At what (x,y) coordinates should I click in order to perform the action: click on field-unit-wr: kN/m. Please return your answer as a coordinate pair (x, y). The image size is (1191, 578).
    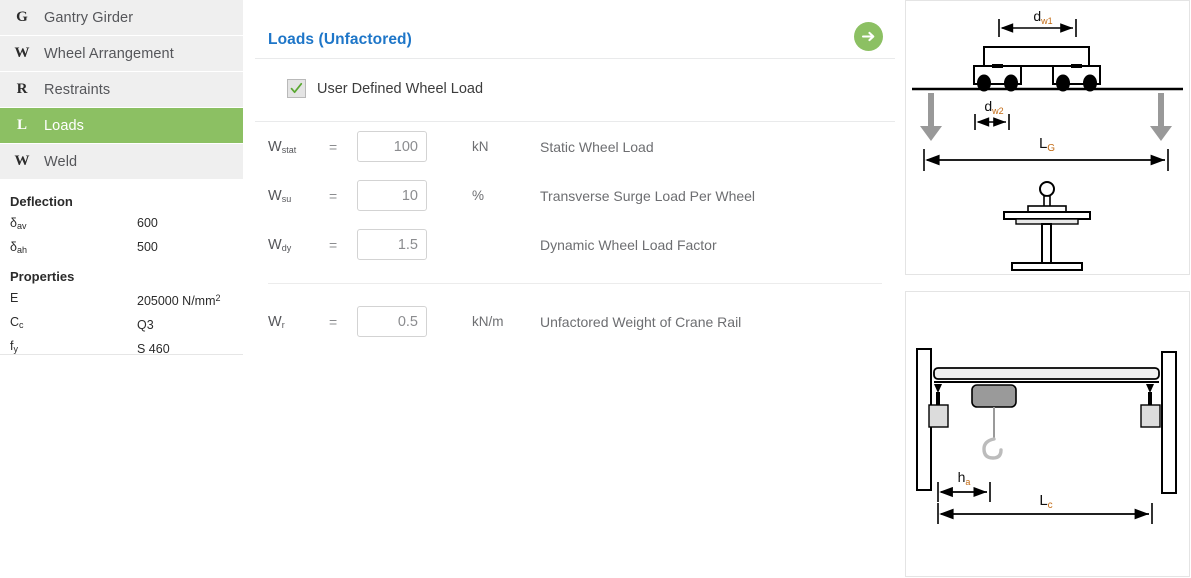
    Looking at the image, I should click on (488, 321).